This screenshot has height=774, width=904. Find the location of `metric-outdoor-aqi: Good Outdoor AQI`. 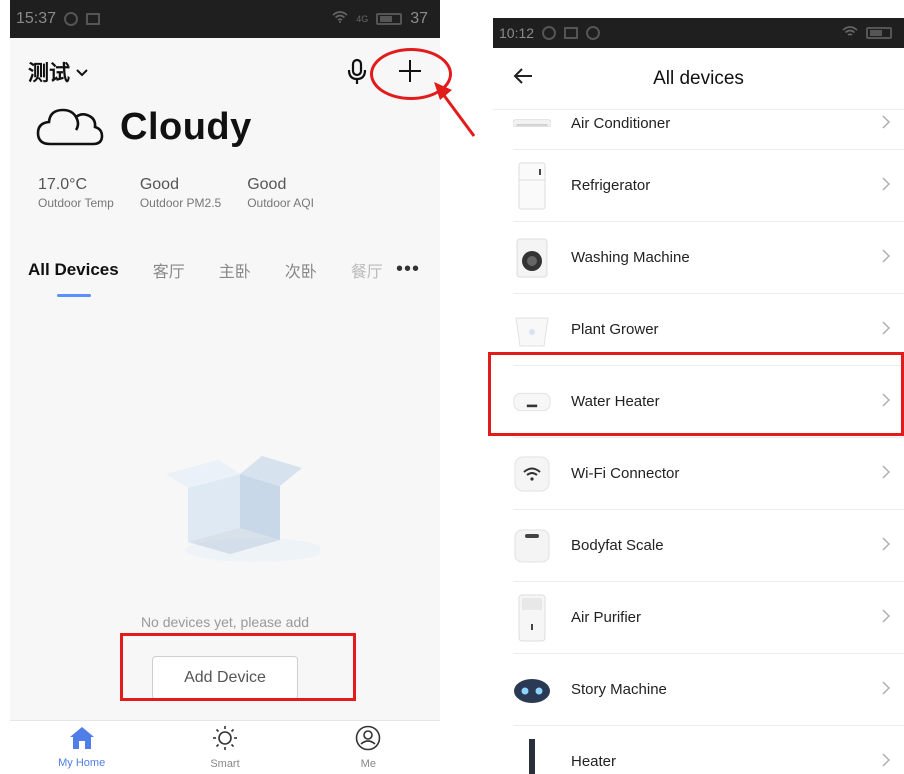

metric-outdoor-aqi: Good Outdoor AQI is located at coordinates (280, 193).